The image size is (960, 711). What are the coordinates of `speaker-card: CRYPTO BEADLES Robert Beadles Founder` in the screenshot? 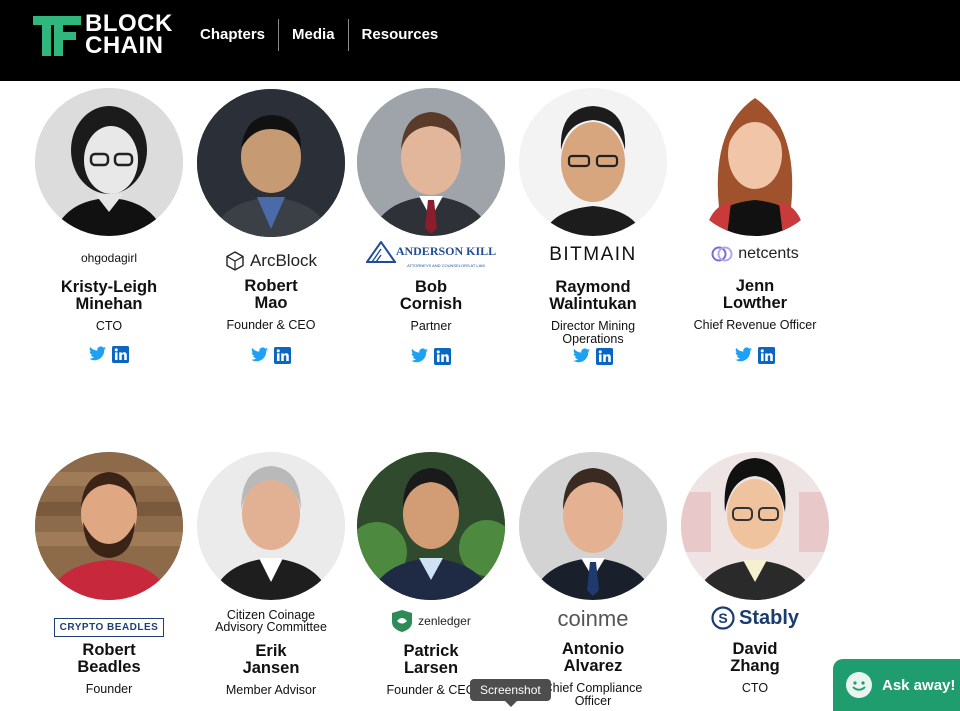 It's located at (109, 580).